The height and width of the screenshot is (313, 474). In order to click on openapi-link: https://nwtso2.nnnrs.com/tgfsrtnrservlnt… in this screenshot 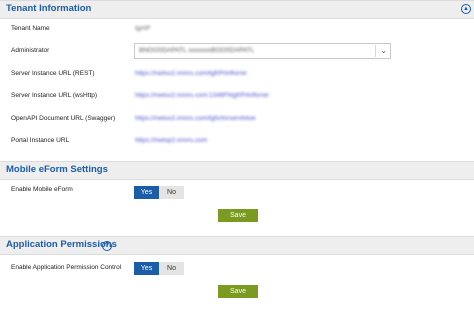, I will do `click(195, 118)`.